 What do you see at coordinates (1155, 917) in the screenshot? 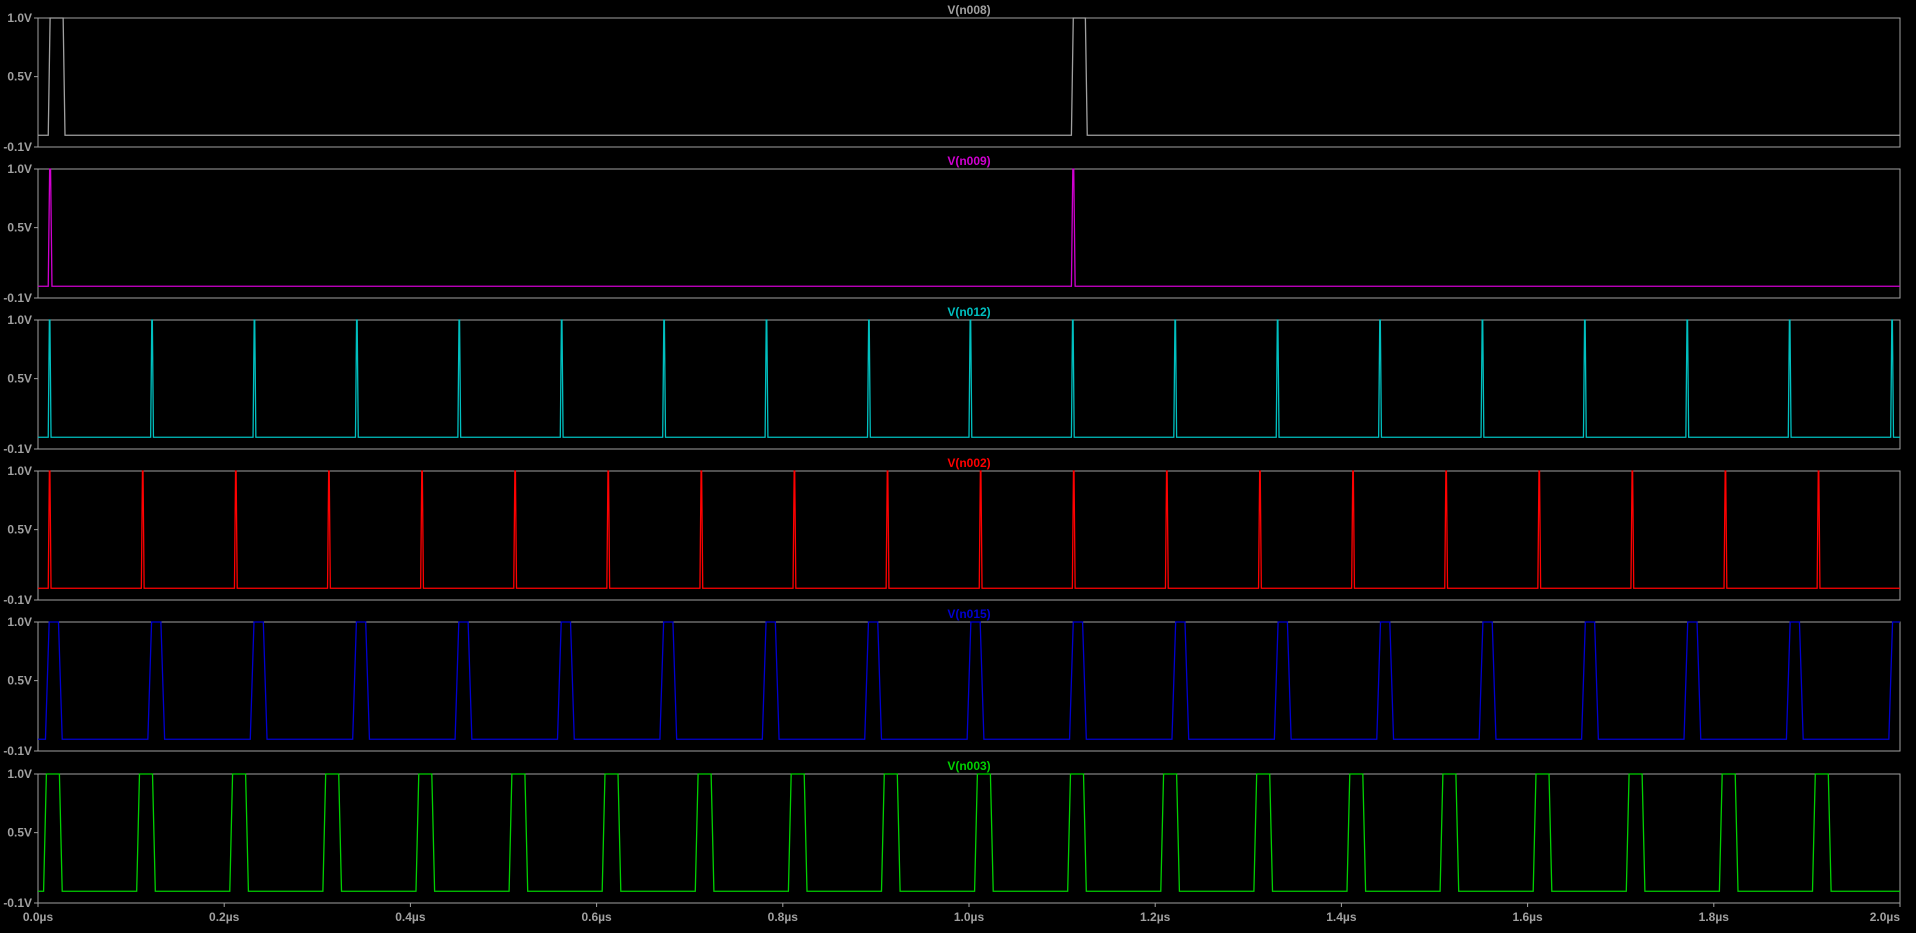
I see `x-tick-label: 1.2µs` at bounding box center [1155, 917].